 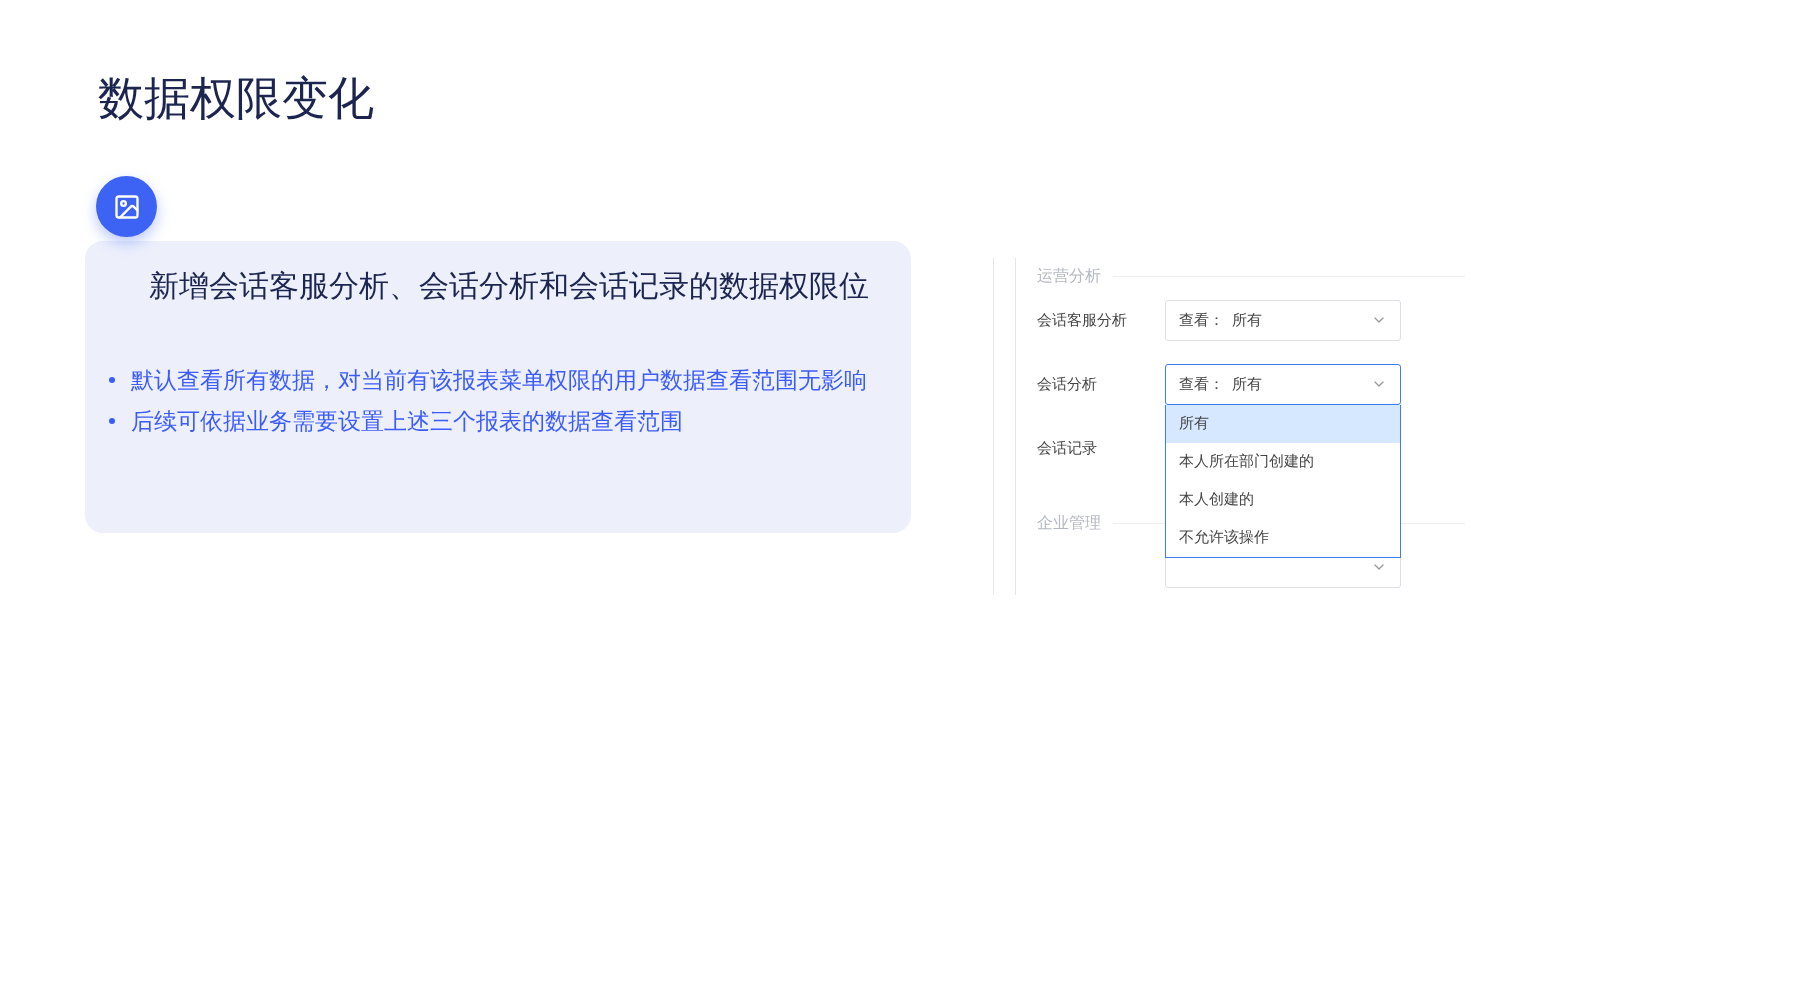 I want to click on row-label: 会话客服分析, so click(x=1082, y=319).